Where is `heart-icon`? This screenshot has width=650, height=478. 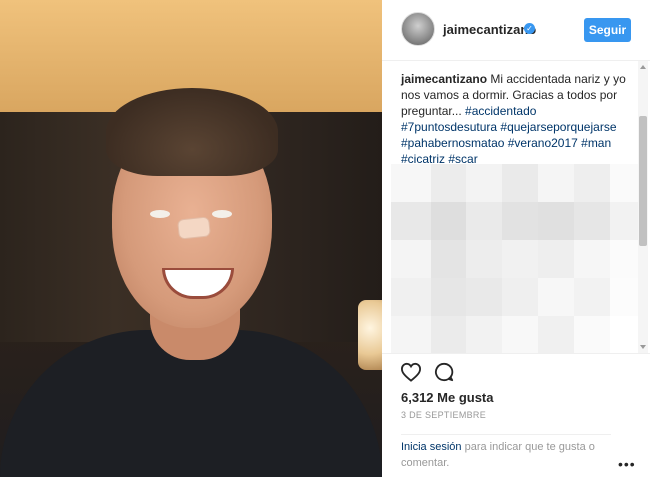 heart-icon is located at coordinates (411, 372).